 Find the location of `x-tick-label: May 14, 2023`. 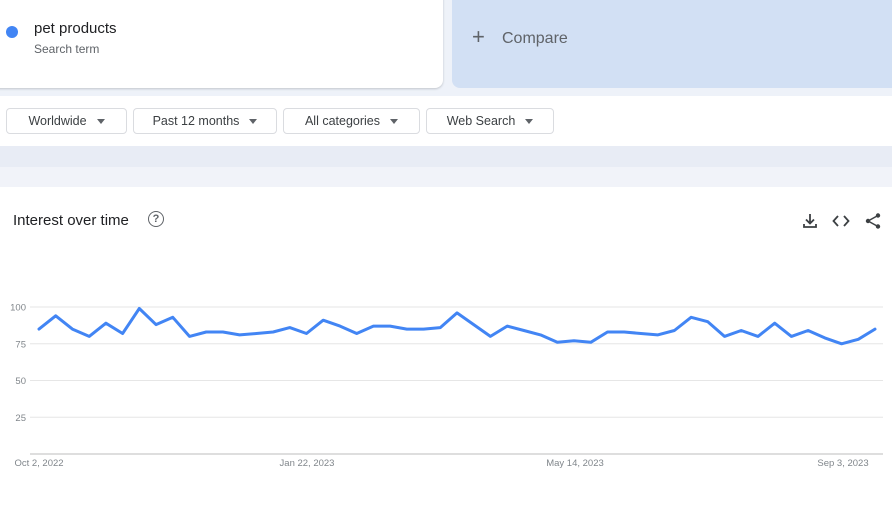

x-tick-label: May 14, 2023 is located at coordinates (575, 463).